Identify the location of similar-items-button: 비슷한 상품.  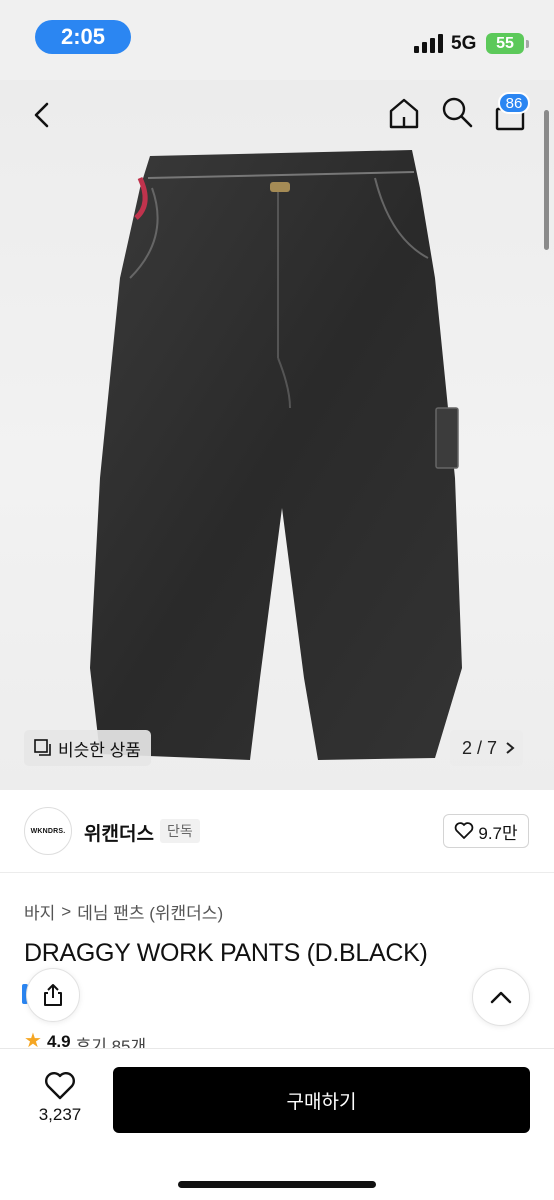
(87, 748).